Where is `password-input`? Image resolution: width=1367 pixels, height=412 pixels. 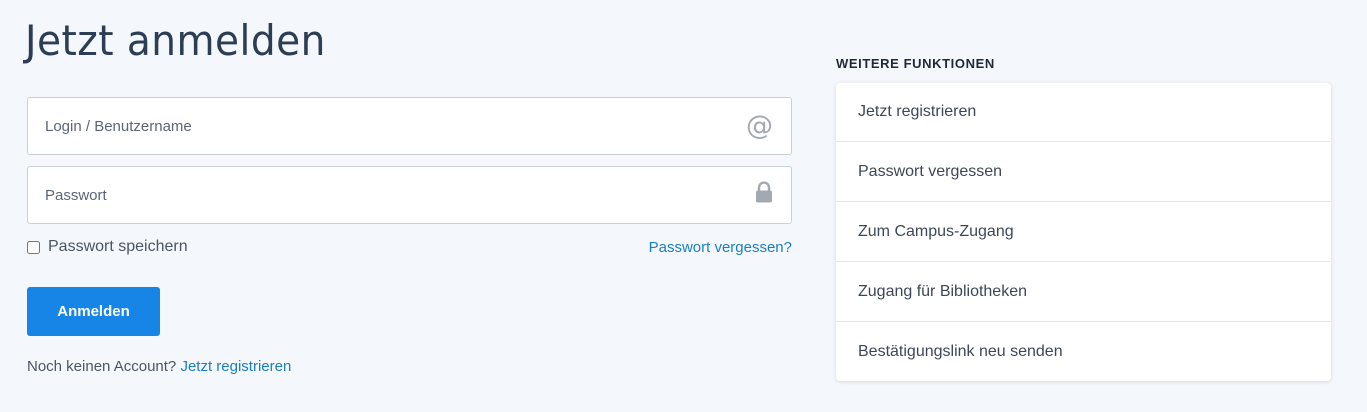
password-input is located at coordinates (409, 195).